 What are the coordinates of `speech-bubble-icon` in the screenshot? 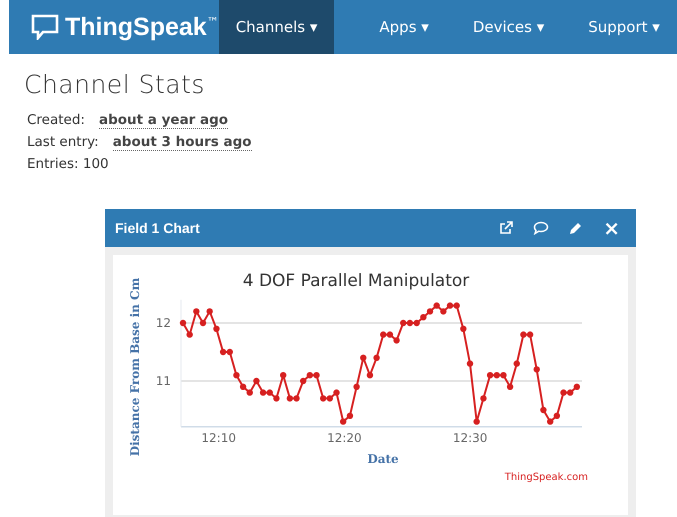 It's located at (45, 27).